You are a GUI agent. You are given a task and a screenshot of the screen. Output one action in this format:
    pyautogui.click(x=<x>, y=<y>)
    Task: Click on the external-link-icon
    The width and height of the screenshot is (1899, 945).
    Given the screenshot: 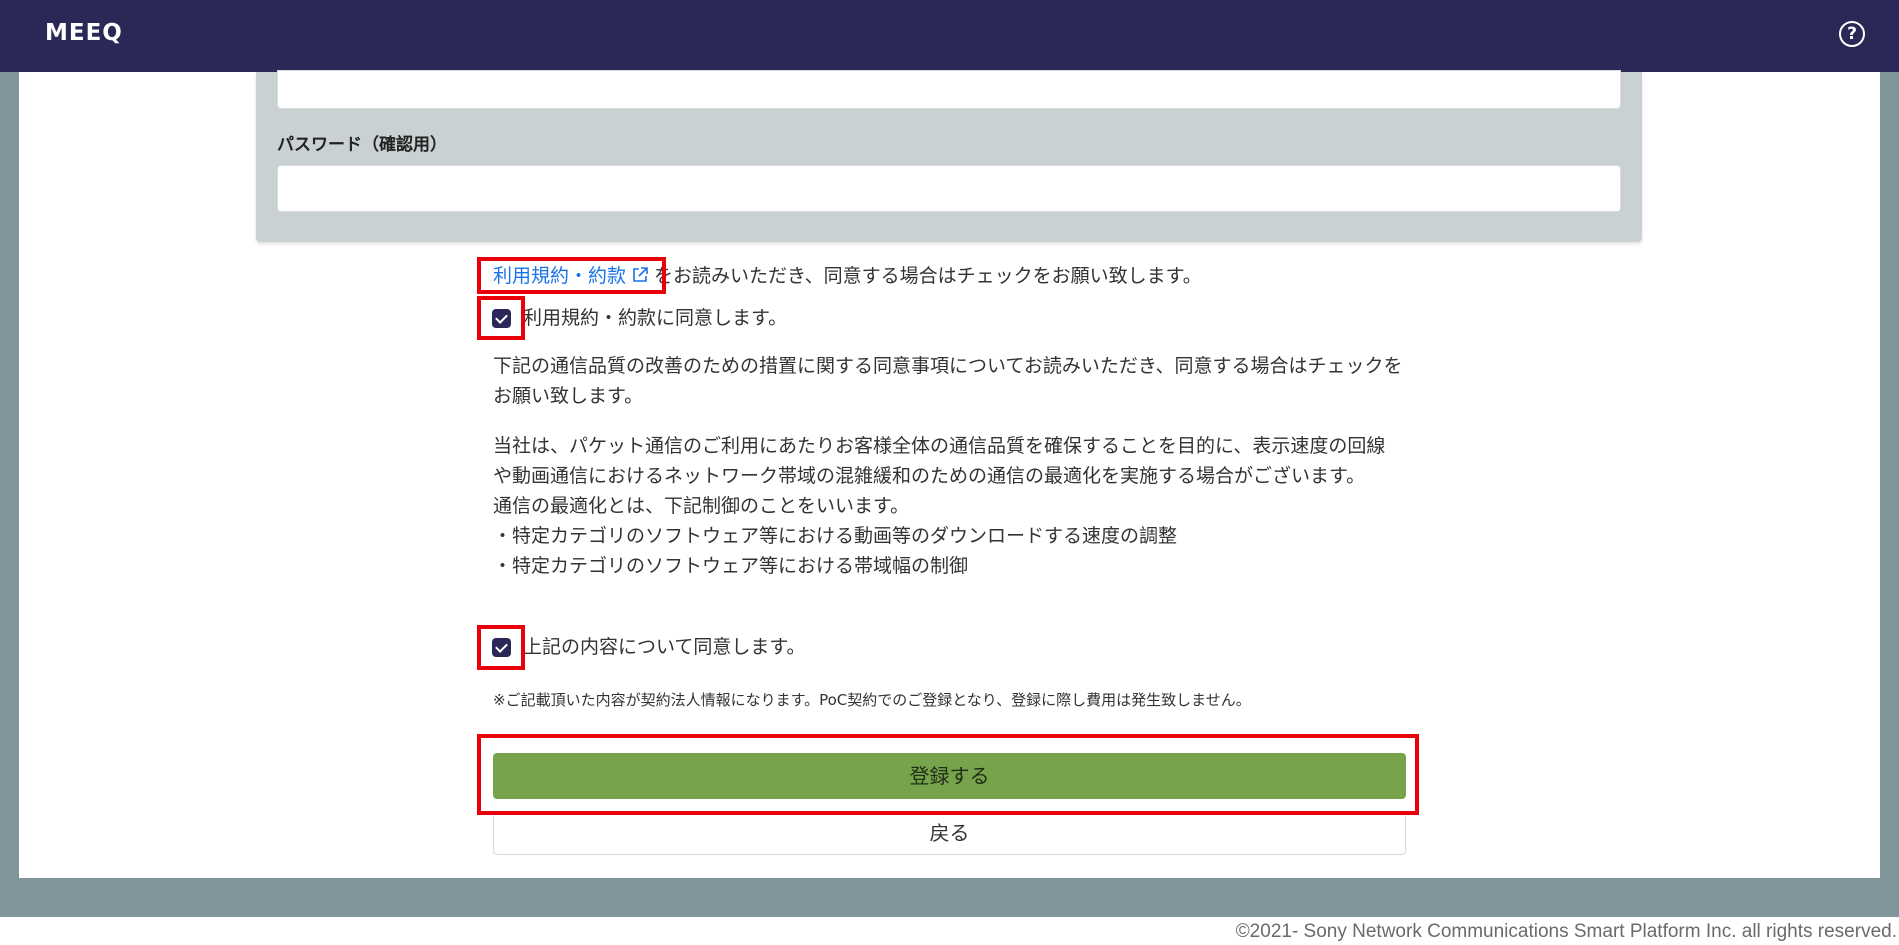 What is the action you would take?
    pyautogui.click(x=640, y=274)
    